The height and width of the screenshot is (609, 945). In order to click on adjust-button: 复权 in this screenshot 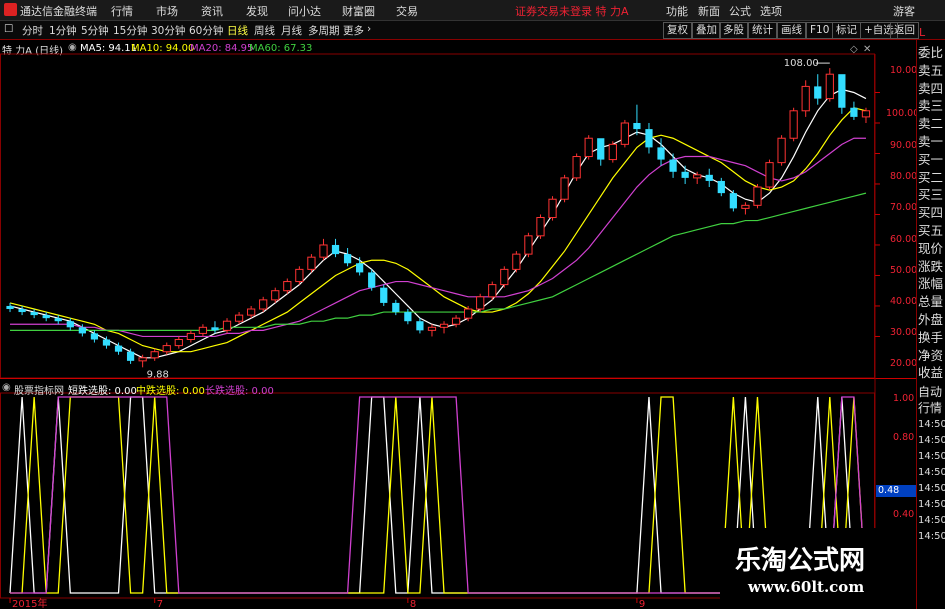, I will do `click(677, 30)`.